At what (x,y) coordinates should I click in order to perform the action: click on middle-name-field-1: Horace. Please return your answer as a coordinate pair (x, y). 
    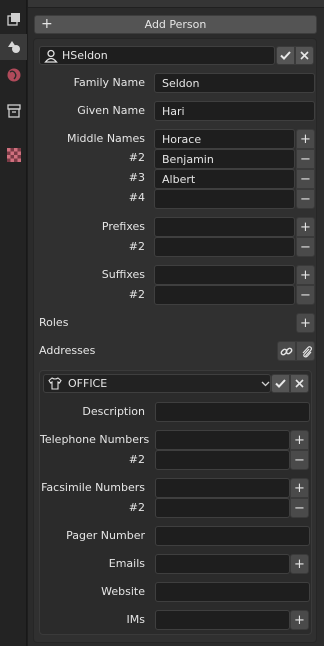
    Looking at the image, I should click on (224, 139).